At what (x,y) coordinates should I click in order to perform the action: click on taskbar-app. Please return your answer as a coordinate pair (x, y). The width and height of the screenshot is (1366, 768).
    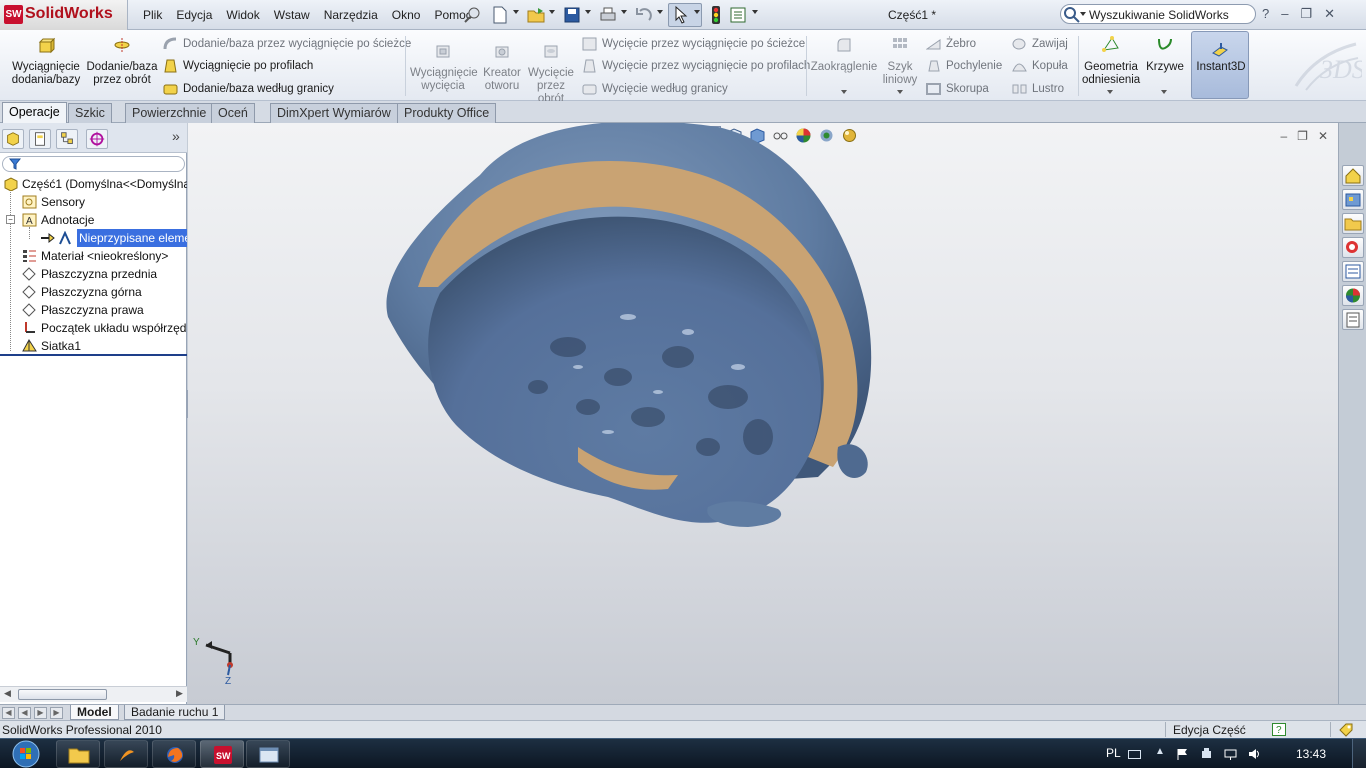
    Looking at the image, I should click on (126, 754).